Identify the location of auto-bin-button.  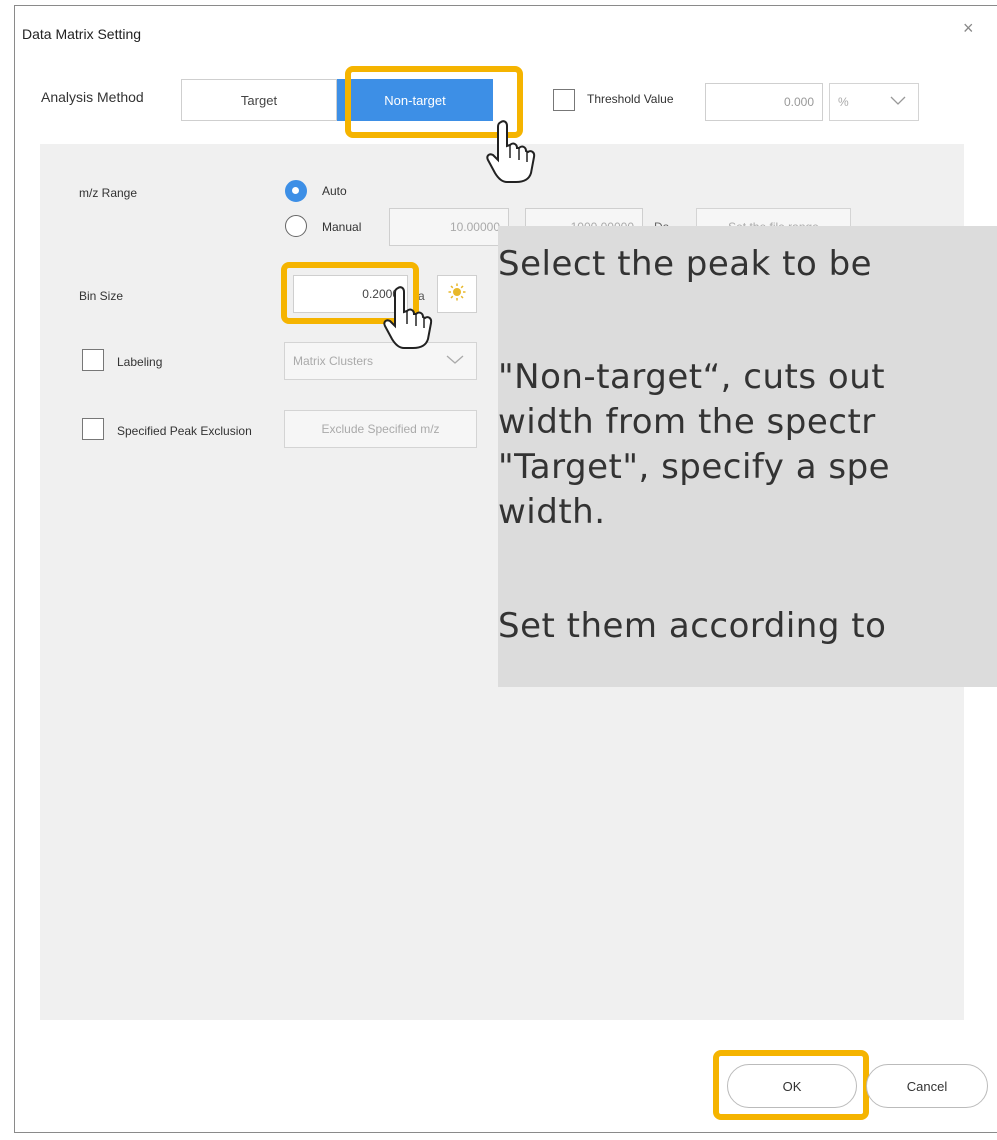
(457, 294).